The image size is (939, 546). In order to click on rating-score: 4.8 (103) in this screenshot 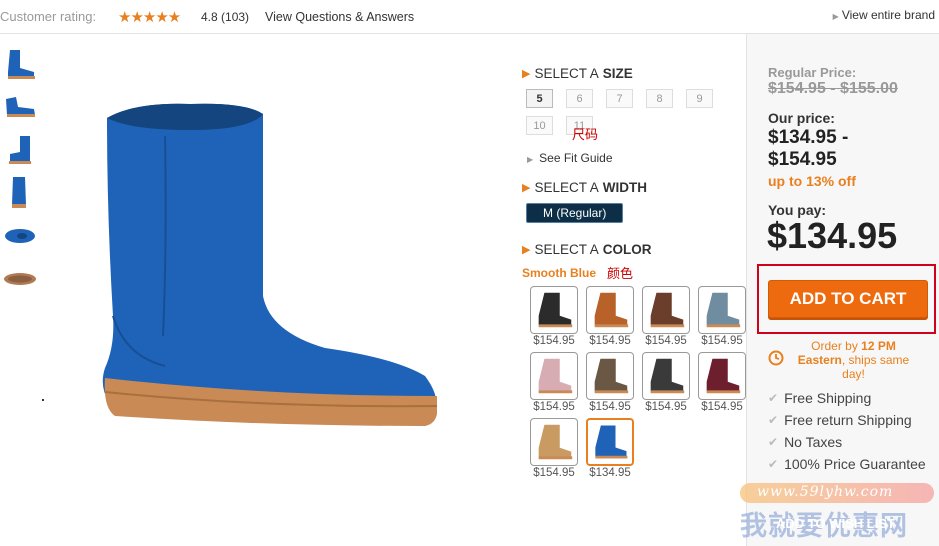, I will do `click(225, 17)`.